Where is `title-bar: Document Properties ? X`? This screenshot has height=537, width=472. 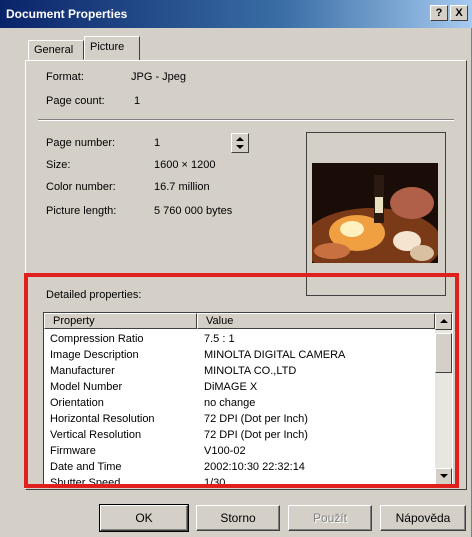 title-bar: Document Properties ? X is located at coordinates (236, 14).